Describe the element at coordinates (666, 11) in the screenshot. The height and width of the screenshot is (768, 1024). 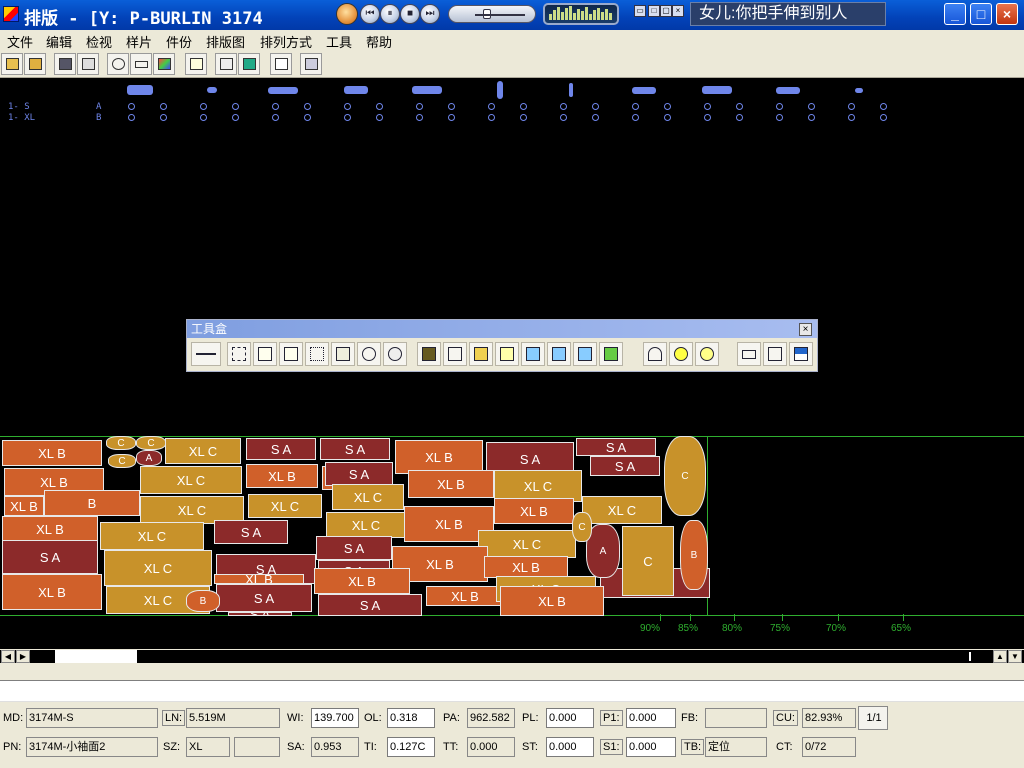
I see `mini-minimize-icon: ▢` at that location.